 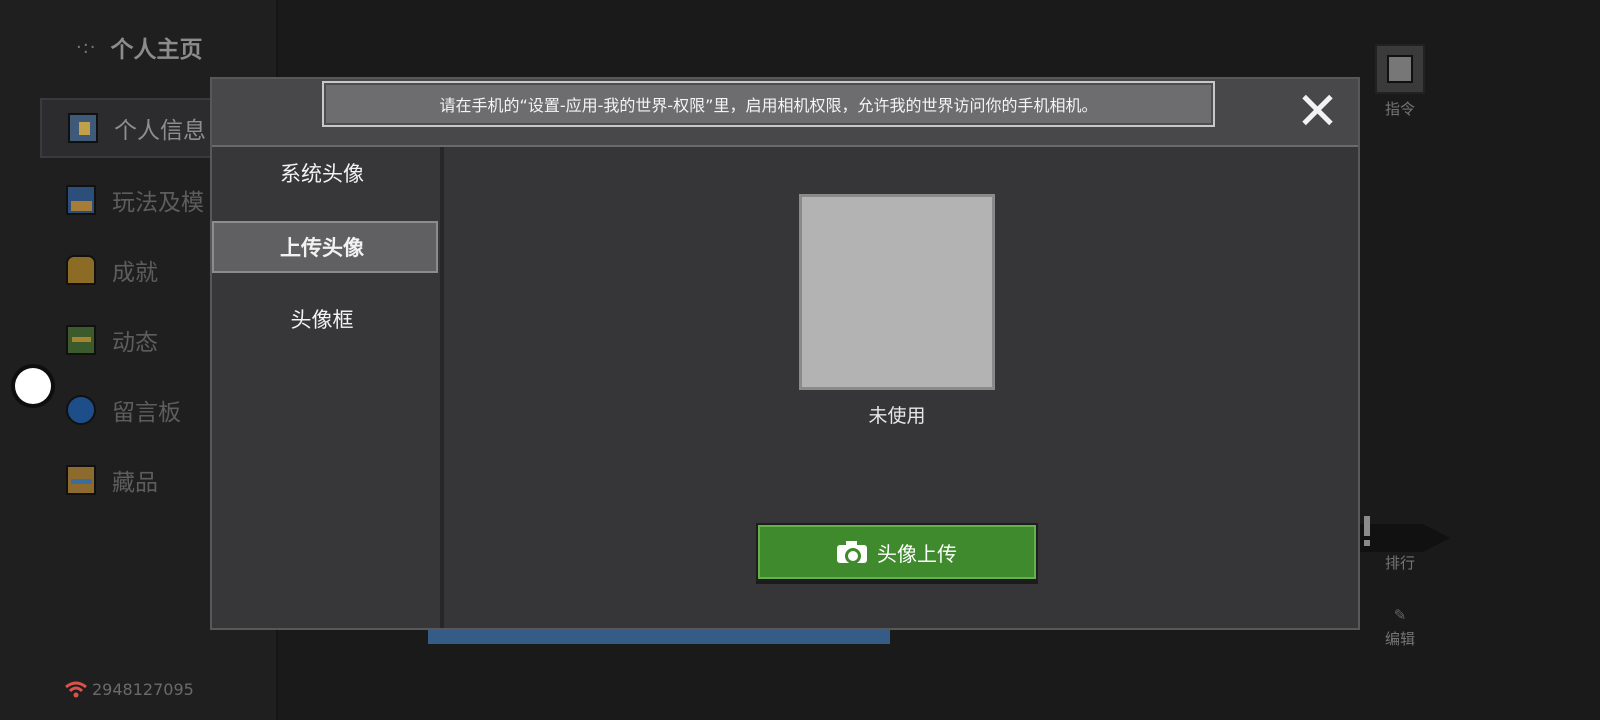 What do you see at coordinates (325, 319) in the screenshot?
I see `tab-avatar-frame: 头像框` at bounding box center [325, 319].